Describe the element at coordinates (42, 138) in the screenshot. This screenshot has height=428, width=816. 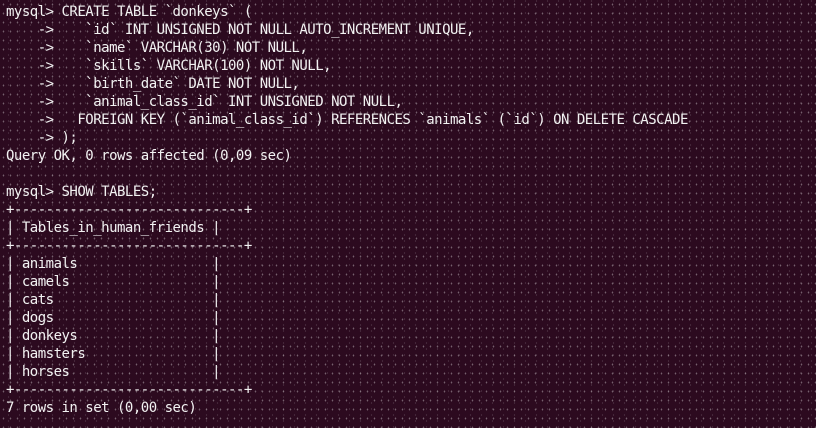
I see `continuation-line-close: -> );` at that location.